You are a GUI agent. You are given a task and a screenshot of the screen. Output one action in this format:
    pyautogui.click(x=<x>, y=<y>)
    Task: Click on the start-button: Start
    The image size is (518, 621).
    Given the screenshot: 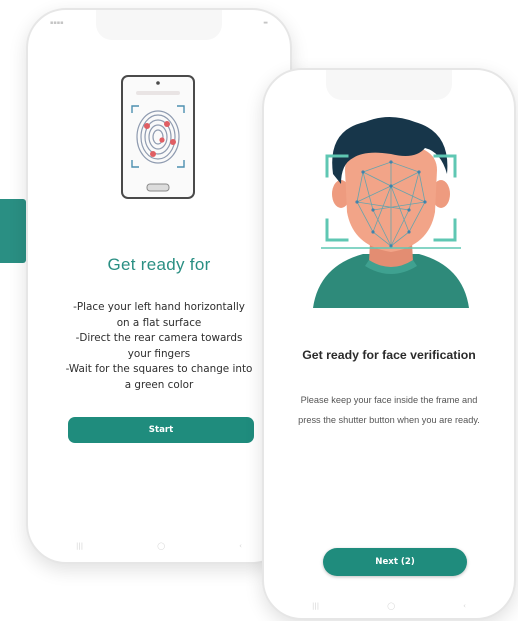 What is the action you would take?
    pyautogui.click(x=161, y=430)
    